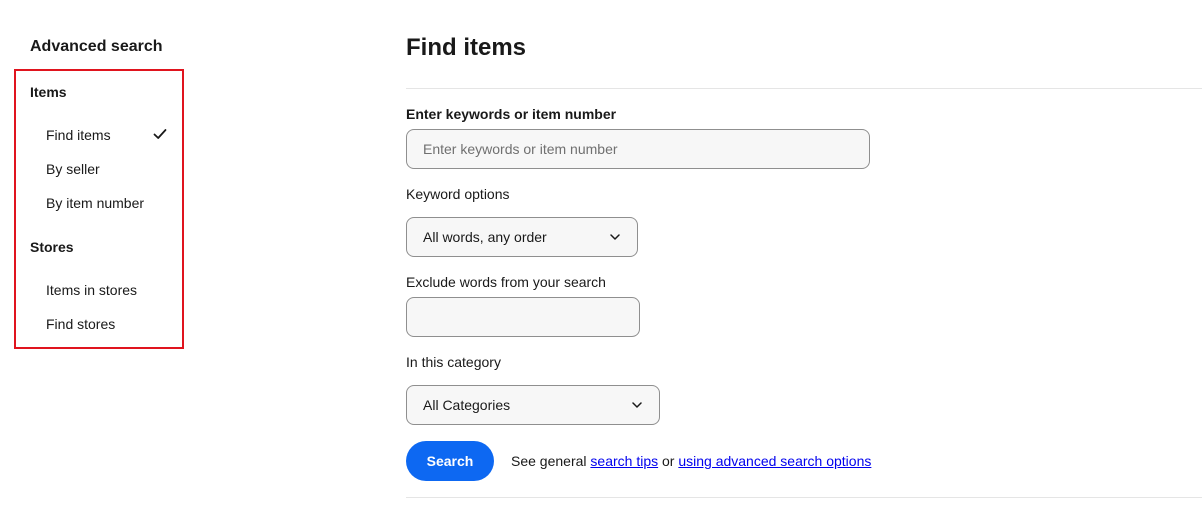  What do you see at coordinates (48, 92) in the screenshot?
I see `sidebar-group-items-heading: Items` at bounding box center [48, 92].